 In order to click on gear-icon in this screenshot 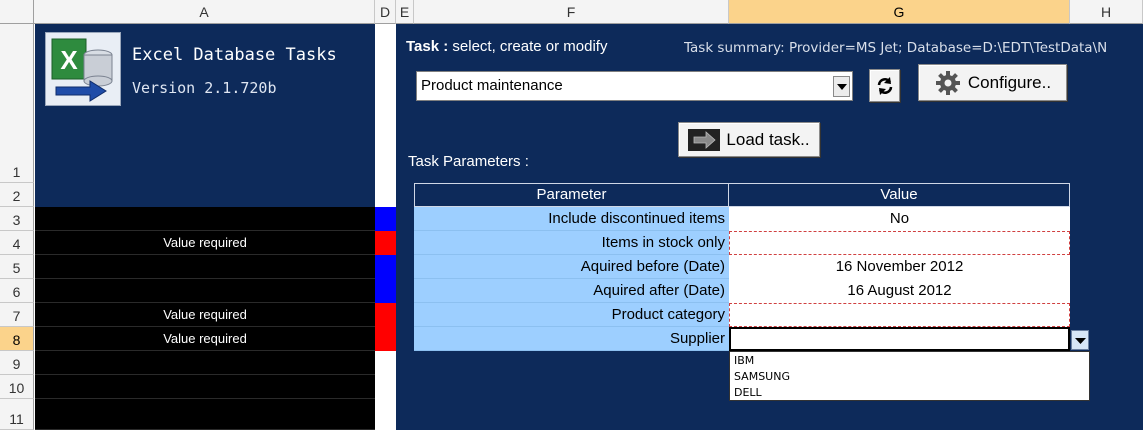, I will do `click(947, 82)`.